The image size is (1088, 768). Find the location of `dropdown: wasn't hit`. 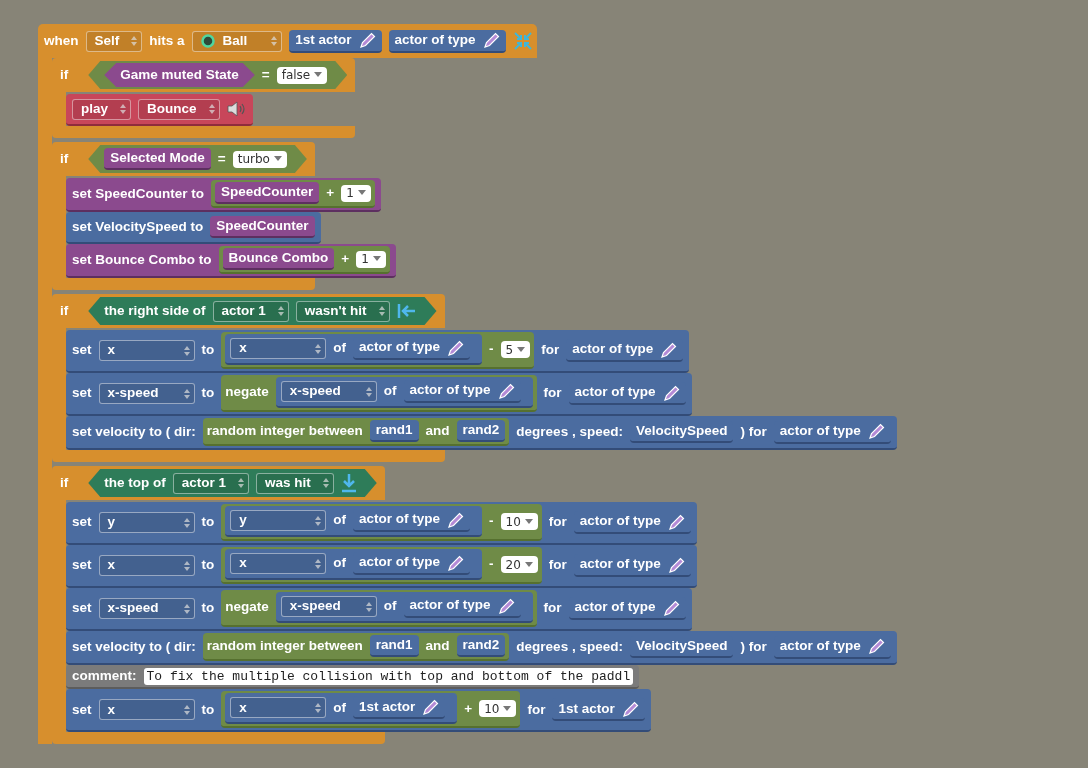

dropdown: wasn't hit is located at coordinates (342, 311).